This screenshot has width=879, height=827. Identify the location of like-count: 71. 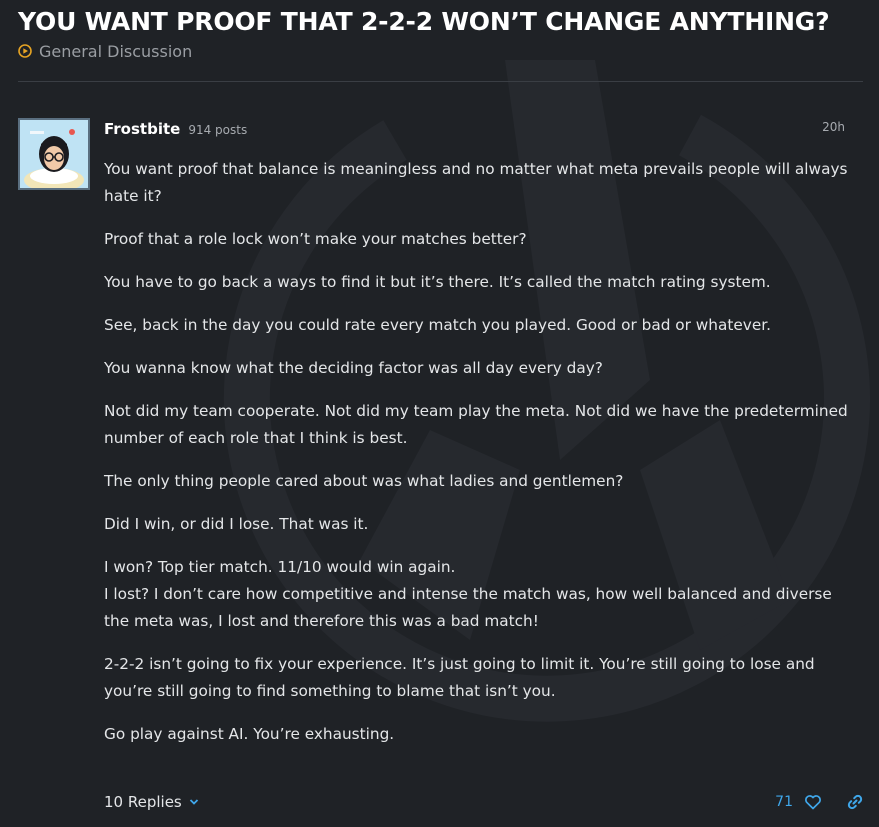
(784, 802).